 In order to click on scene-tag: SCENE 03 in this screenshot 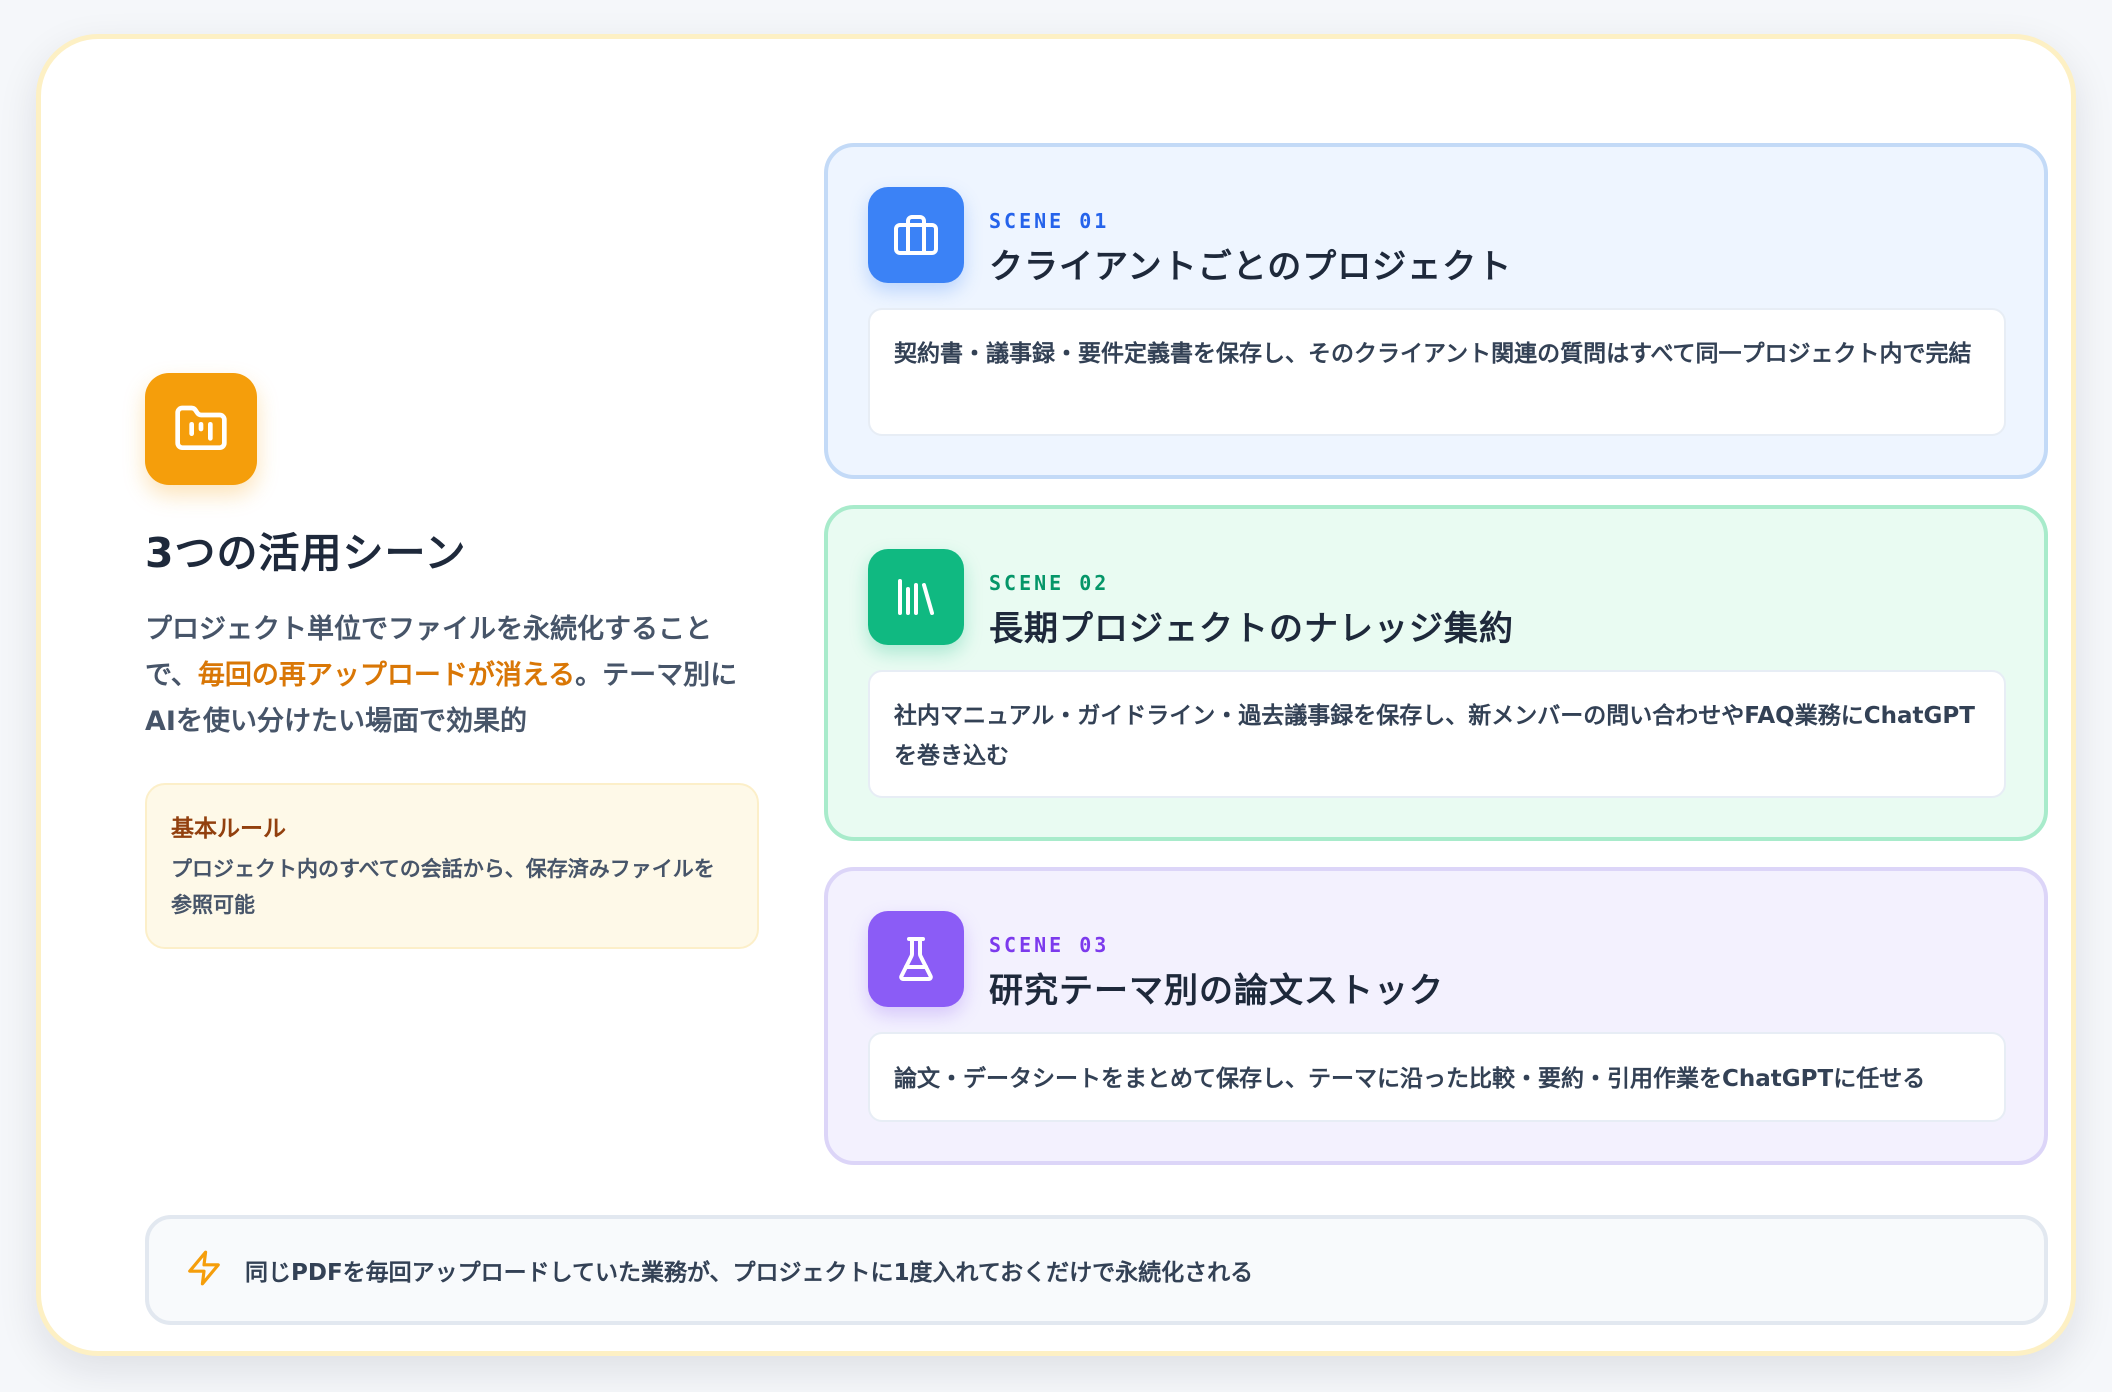, I will do `click(1049, 945)`.